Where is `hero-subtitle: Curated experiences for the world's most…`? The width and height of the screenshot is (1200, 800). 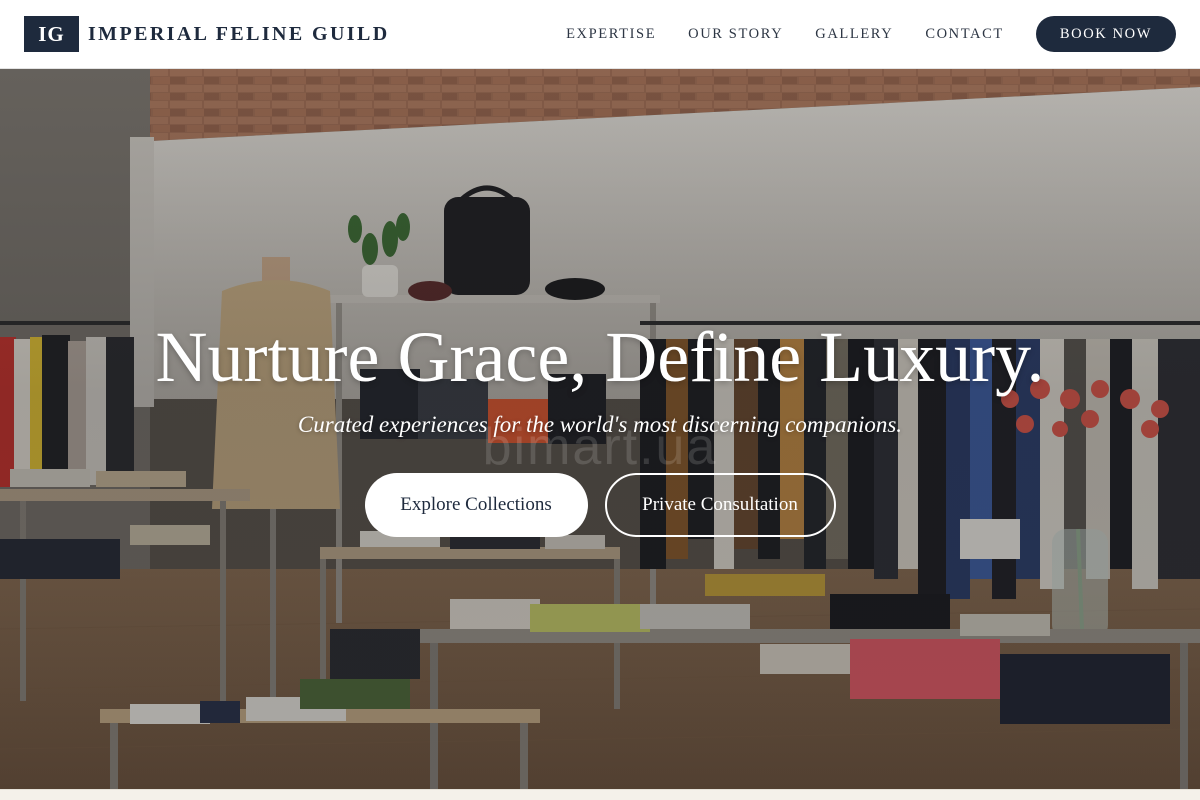
hero-subtitle: Curated experiences for the world's most… is located at coordinates (600, 424).